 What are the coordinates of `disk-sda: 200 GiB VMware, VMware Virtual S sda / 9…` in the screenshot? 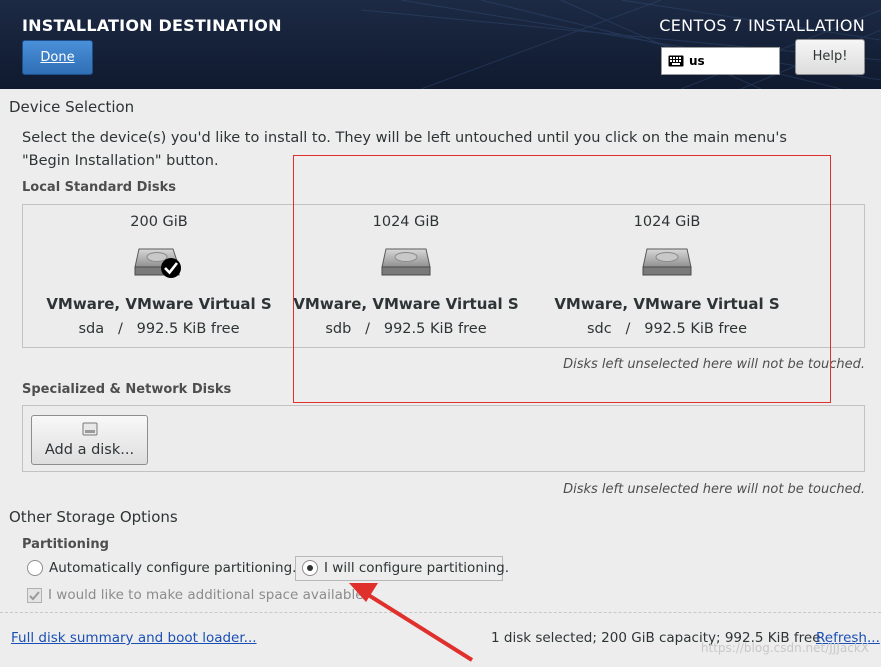 It's located at (159, 277).